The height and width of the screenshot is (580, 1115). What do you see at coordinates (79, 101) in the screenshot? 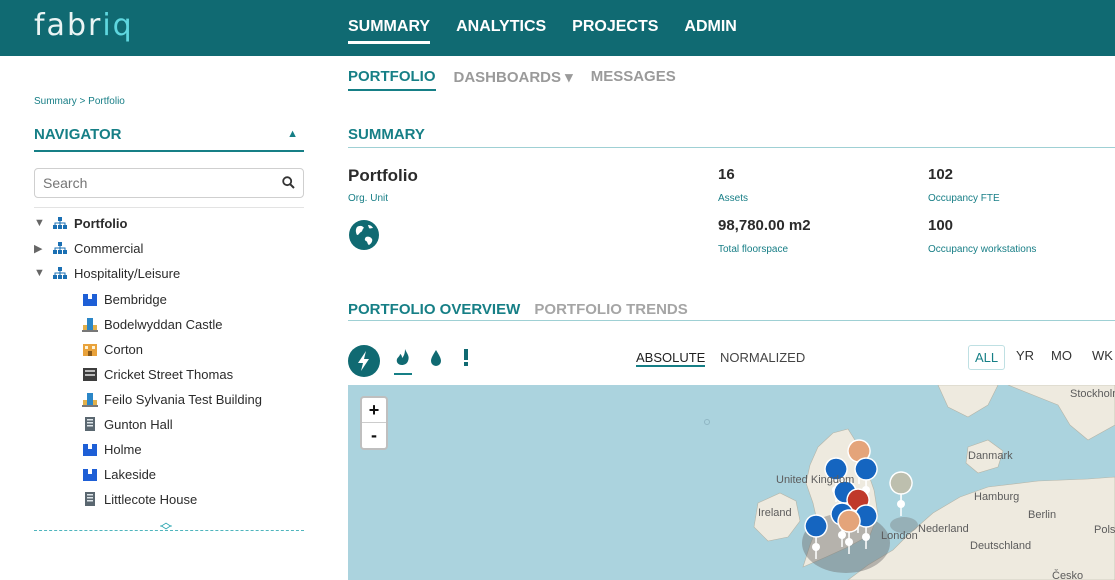
I see `breadcrumb: Summary > Portfolio` at bounding box center [79, 101].